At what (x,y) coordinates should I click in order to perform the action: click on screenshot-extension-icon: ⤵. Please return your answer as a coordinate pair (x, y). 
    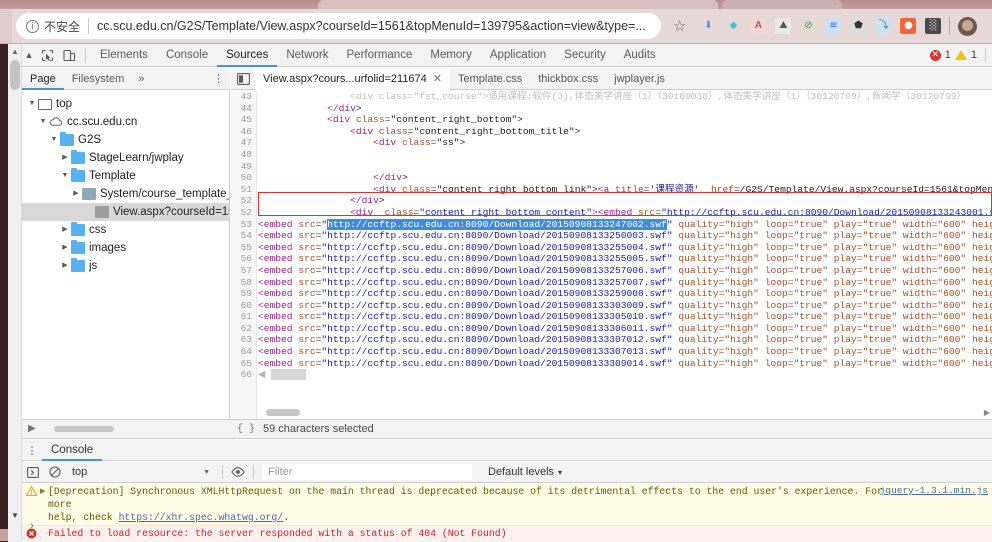
    Looking at the image, I should click on (883, 26).